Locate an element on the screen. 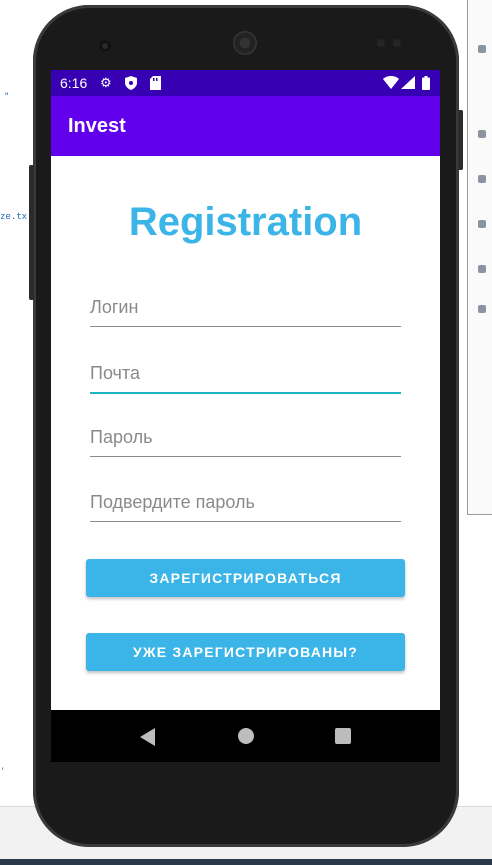 The image size is (492, 865). login-field is located at coordinates (245, 309).